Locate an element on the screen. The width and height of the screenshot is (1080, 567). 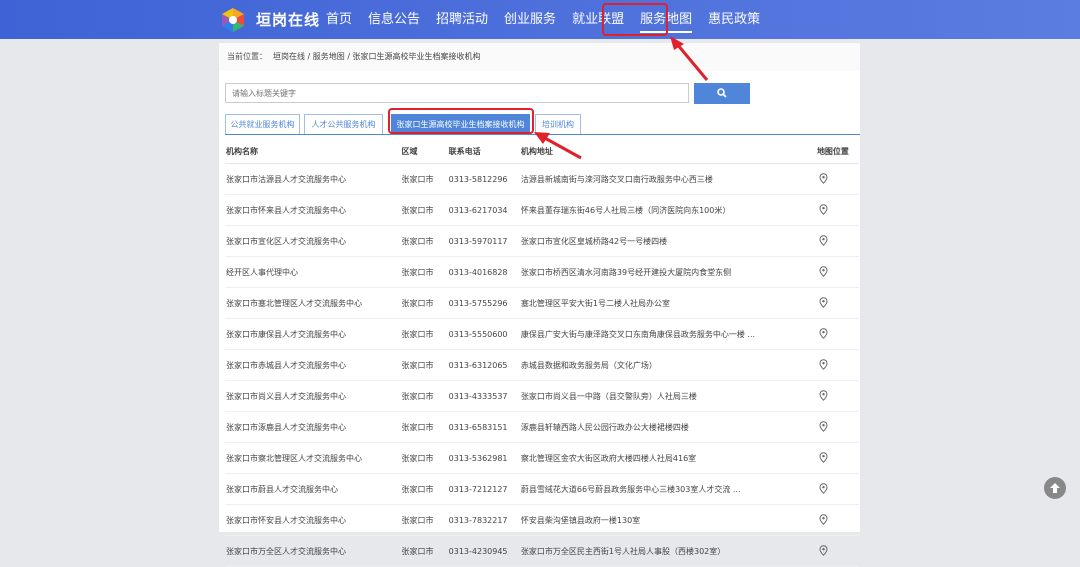
breadcrumb-path: 垣岗在线 / 服务地图 / 张家口生源高校毕业生档案接收机构 is located at coordinates (377, 56).